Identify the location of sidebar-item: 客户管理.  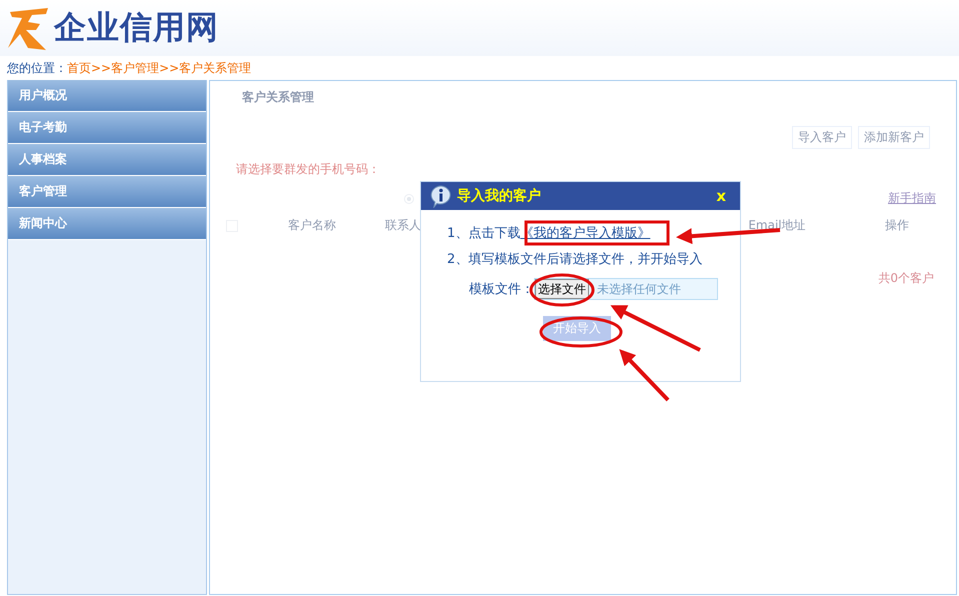
(107, 192).